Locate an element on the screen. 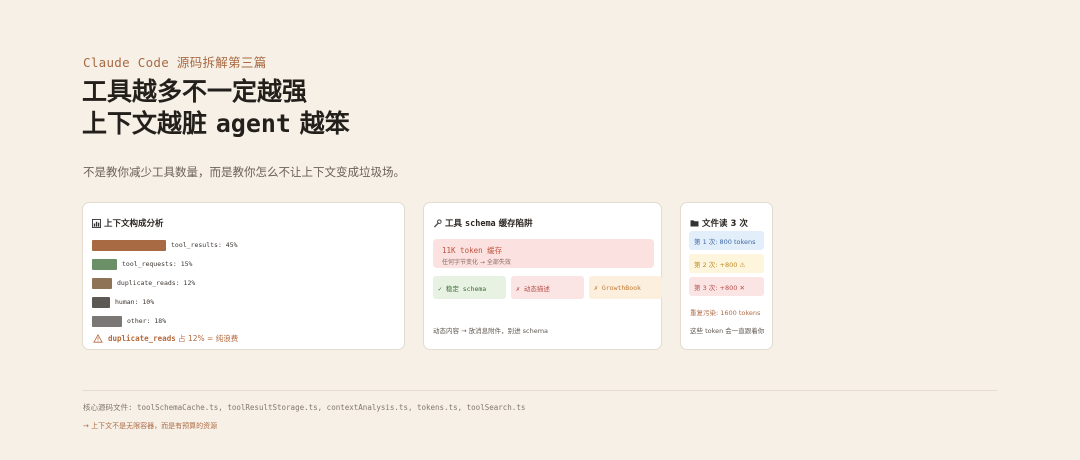 The height and width of the screenshot is (460, 1080). read-3: 第 3 次: +800 ✕ is located at coordinates (726, 286).